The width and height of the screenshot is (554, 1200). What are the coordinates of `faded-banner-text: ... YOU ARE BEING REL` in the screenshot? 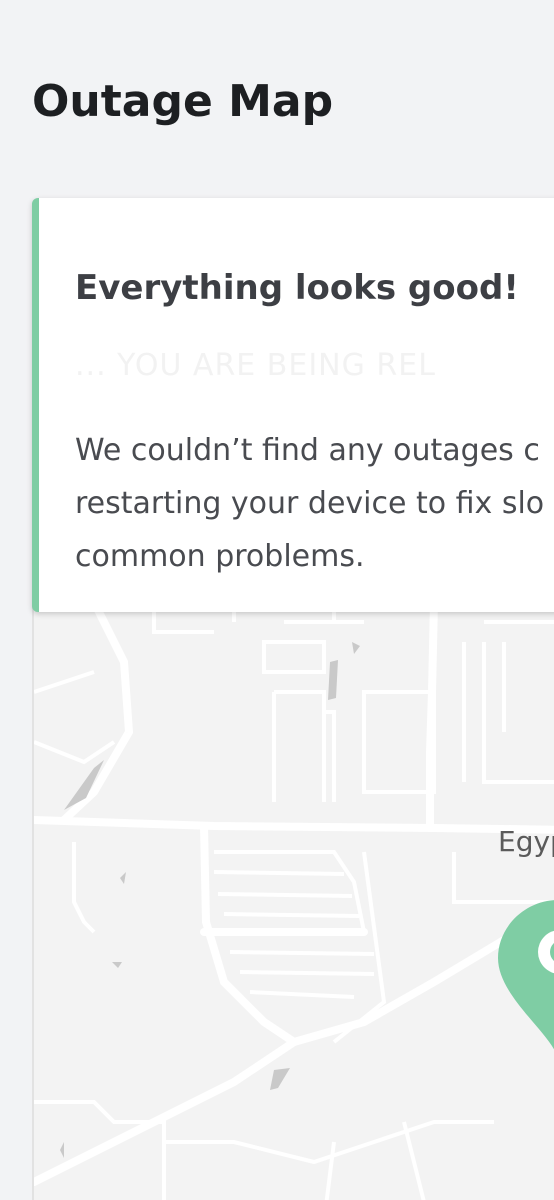 It's located at (255, 365).